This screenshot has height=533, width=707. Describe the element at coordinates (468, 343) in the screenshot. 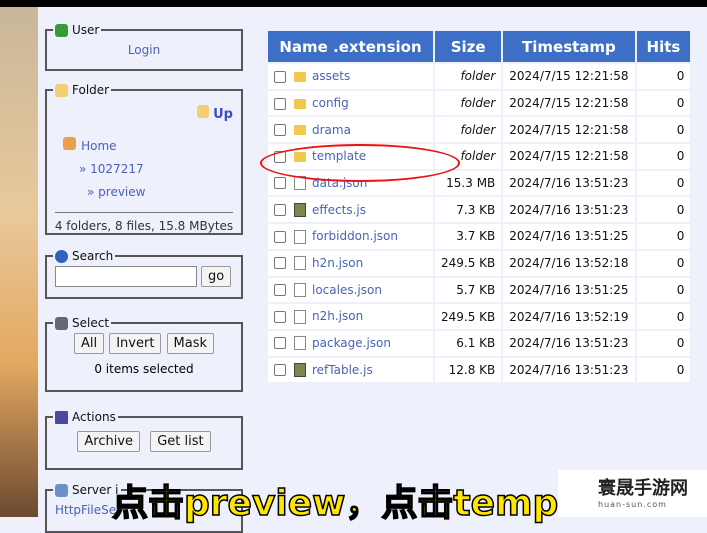

I see `file-size: 6.1 KB` at that location.